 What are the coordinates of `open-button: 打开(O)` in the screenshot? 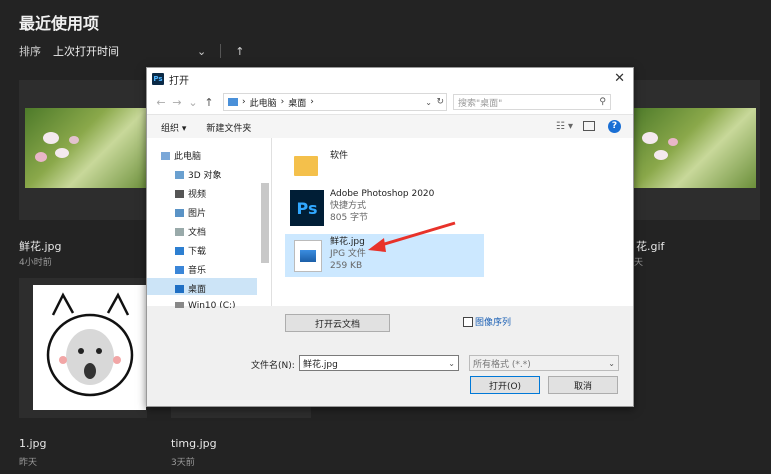 It's located at (505, 385).